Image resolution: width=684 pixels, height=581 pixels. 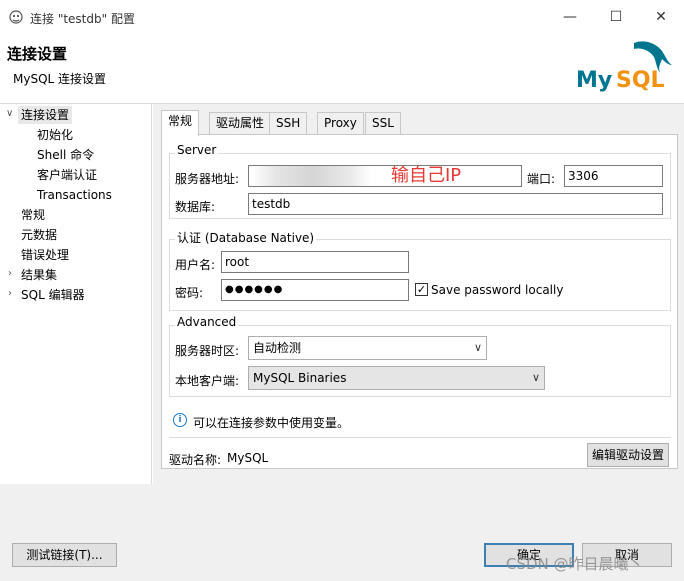 What do you see at coordinates (315, 290) in the screenshot?
I see `password-input: ●●●●●●` at bounding box center [315, 290].